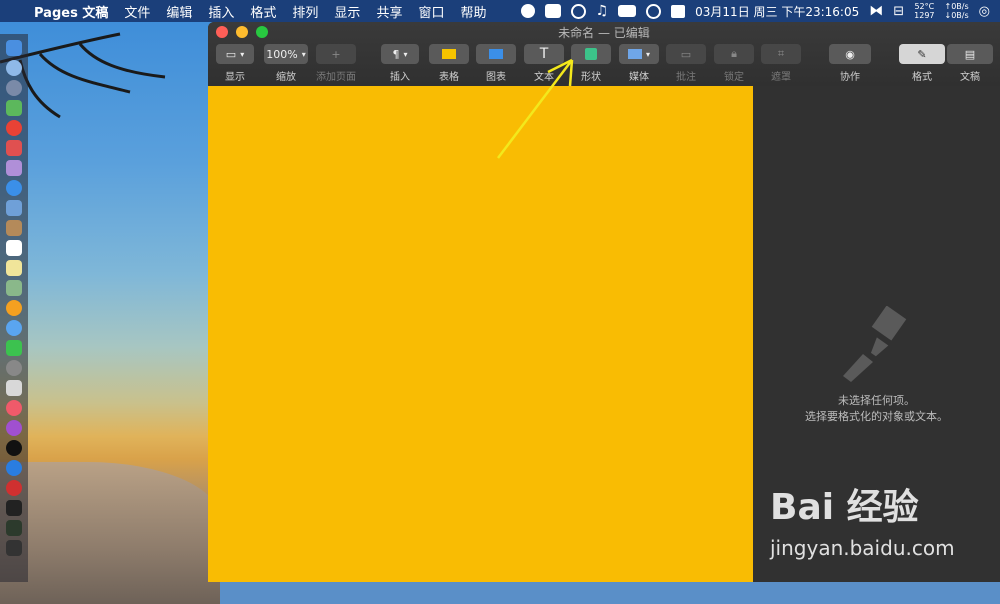 The image size is (1000, 604). I want to click on baidu-watermark: Bai 经验 jingyan.baidu.com, so click(885, 530).